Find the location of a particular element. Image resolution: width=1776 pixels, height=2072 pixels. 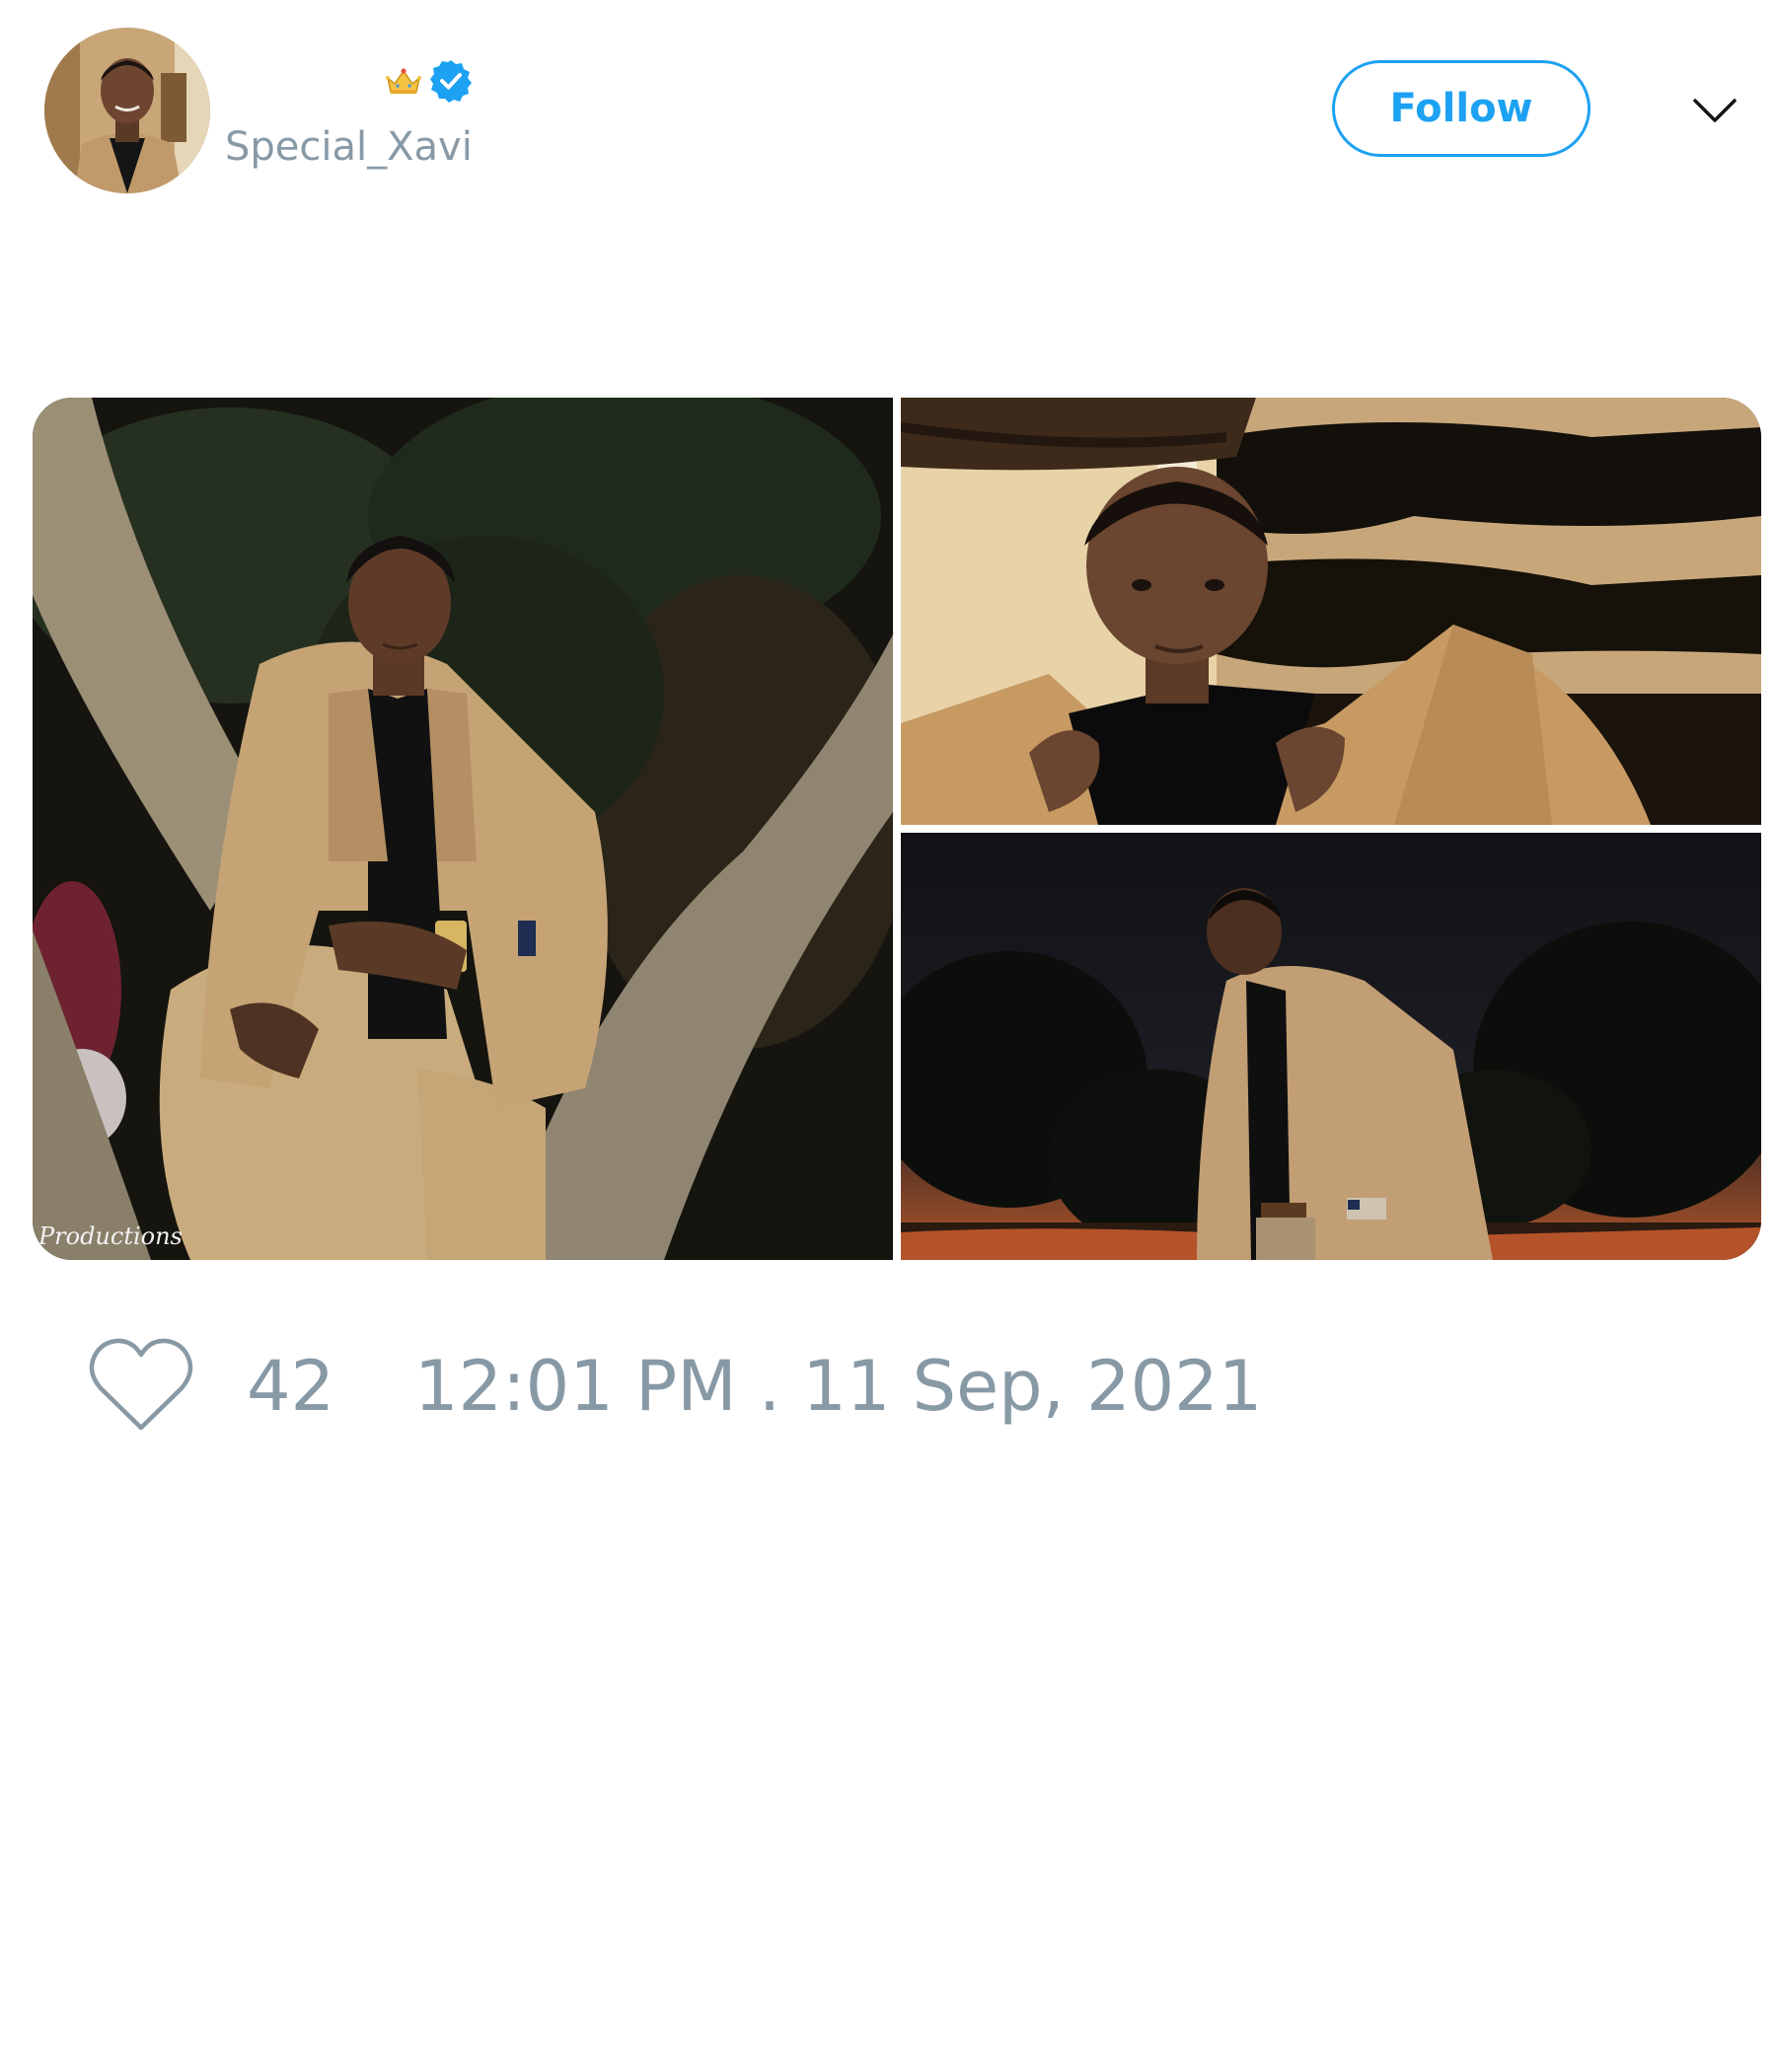

avatar-image is located at coordinates (127, 111).